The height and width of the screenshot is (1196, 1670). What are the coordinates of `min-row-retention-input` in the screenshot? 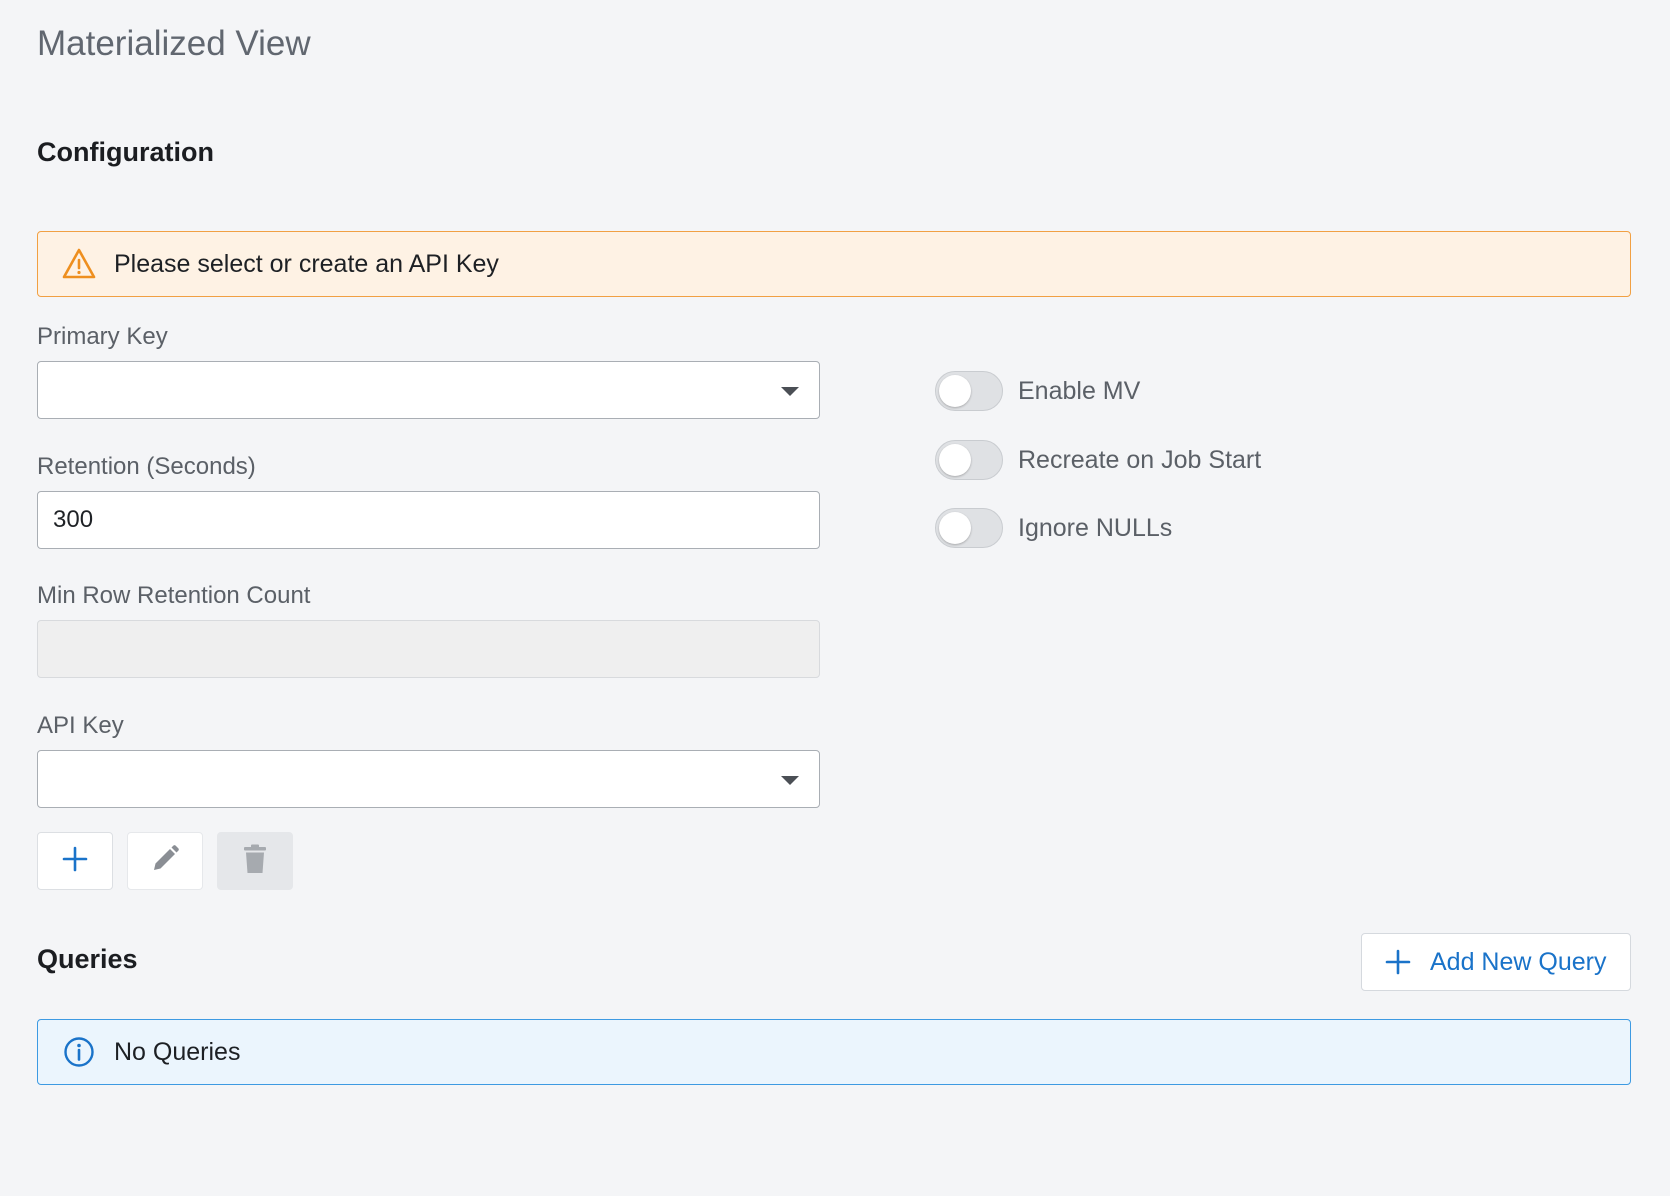 It's located at (428, 649).